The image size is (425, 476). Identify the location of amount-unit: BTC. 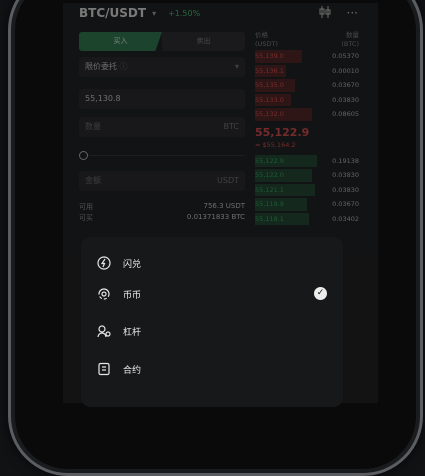
(231, 126).